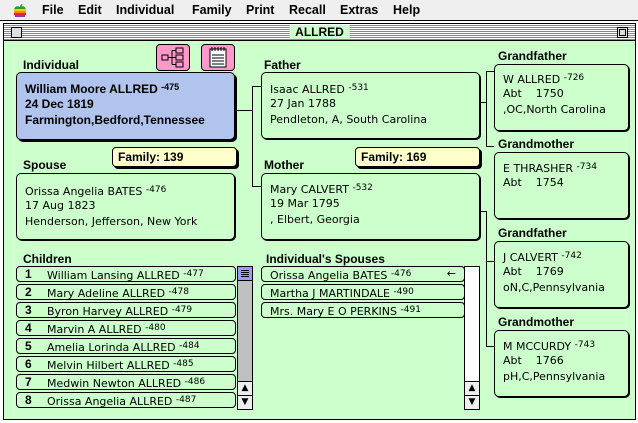  What do you see at coordinates (307, 10) in the screenshot?
I see `menu-recall: Recall` at bounding box center [307, 10].